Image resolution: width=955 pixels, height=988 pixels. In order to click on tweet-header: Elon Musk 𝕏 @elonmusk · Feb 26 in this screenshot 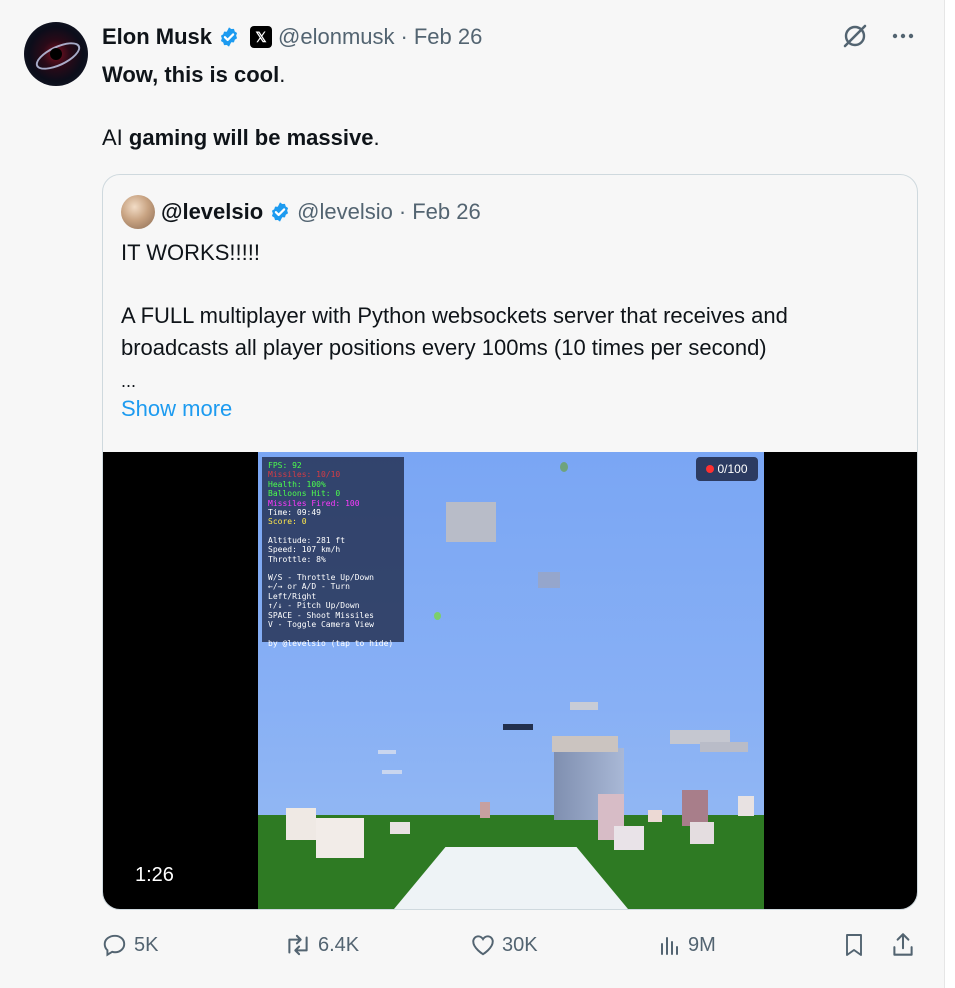, I will do `click(292, 37)`.